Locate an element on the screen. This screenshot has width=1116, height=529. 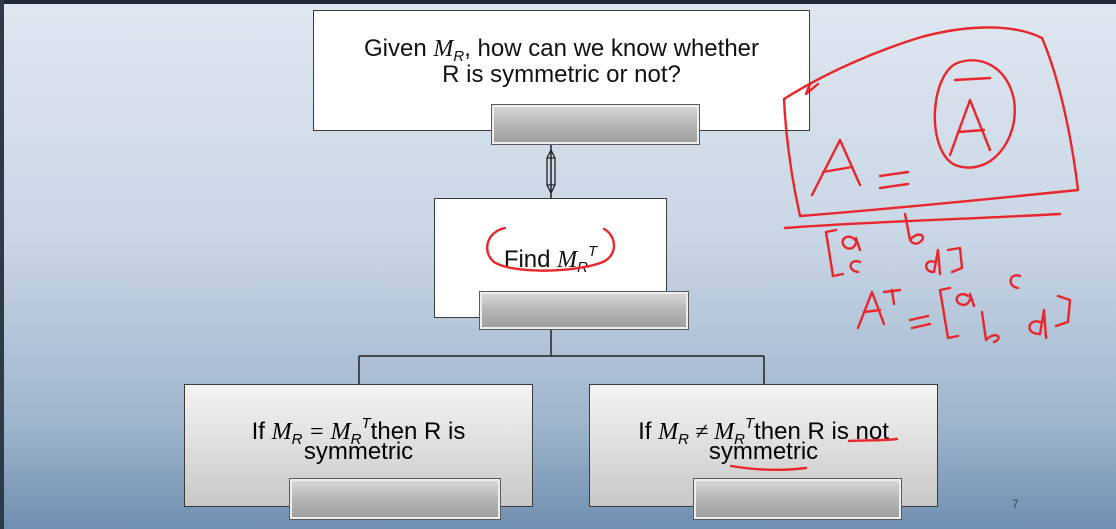
matrix2-a is located at coordinates (965, 300).